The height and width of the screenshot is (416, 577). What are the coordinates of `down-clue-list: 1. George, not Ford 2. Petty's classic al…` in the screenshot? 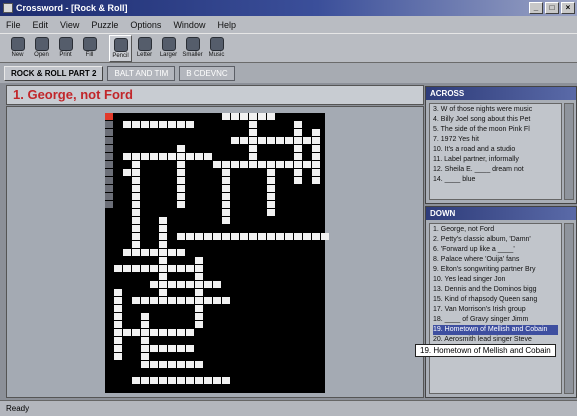 It's located at (495, 308).